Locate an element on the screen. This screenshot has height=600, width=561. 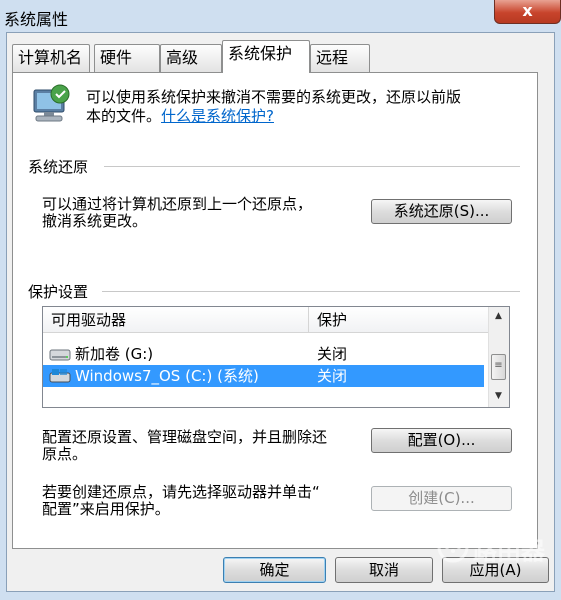
configure-text-line2: 原点。 is located at coordinates (65, 454).